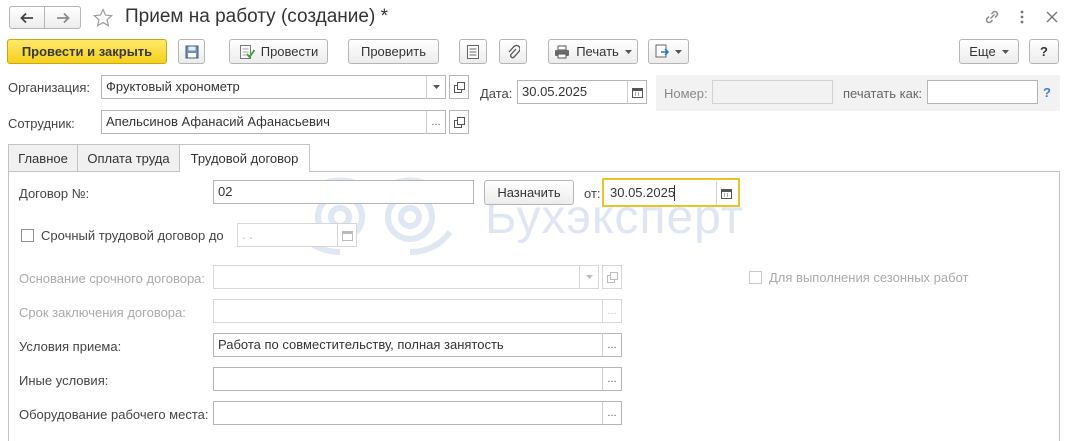 The height and width of the screenshot is (441, 1067). Describe the element at coordinates (70, 346) in the screenshot. I see `hire-conditions-label: Условия приема:` at that location.